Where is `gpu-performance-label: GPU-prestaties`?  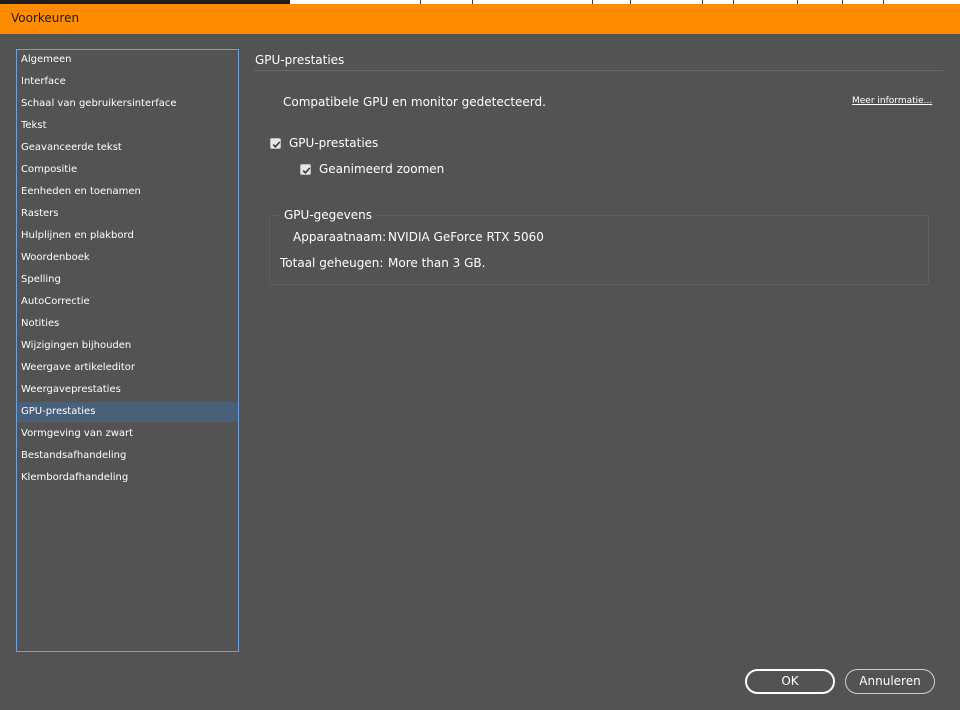 gpu-performance-label: GPU-prestaties is located at coordinates (334, 143).